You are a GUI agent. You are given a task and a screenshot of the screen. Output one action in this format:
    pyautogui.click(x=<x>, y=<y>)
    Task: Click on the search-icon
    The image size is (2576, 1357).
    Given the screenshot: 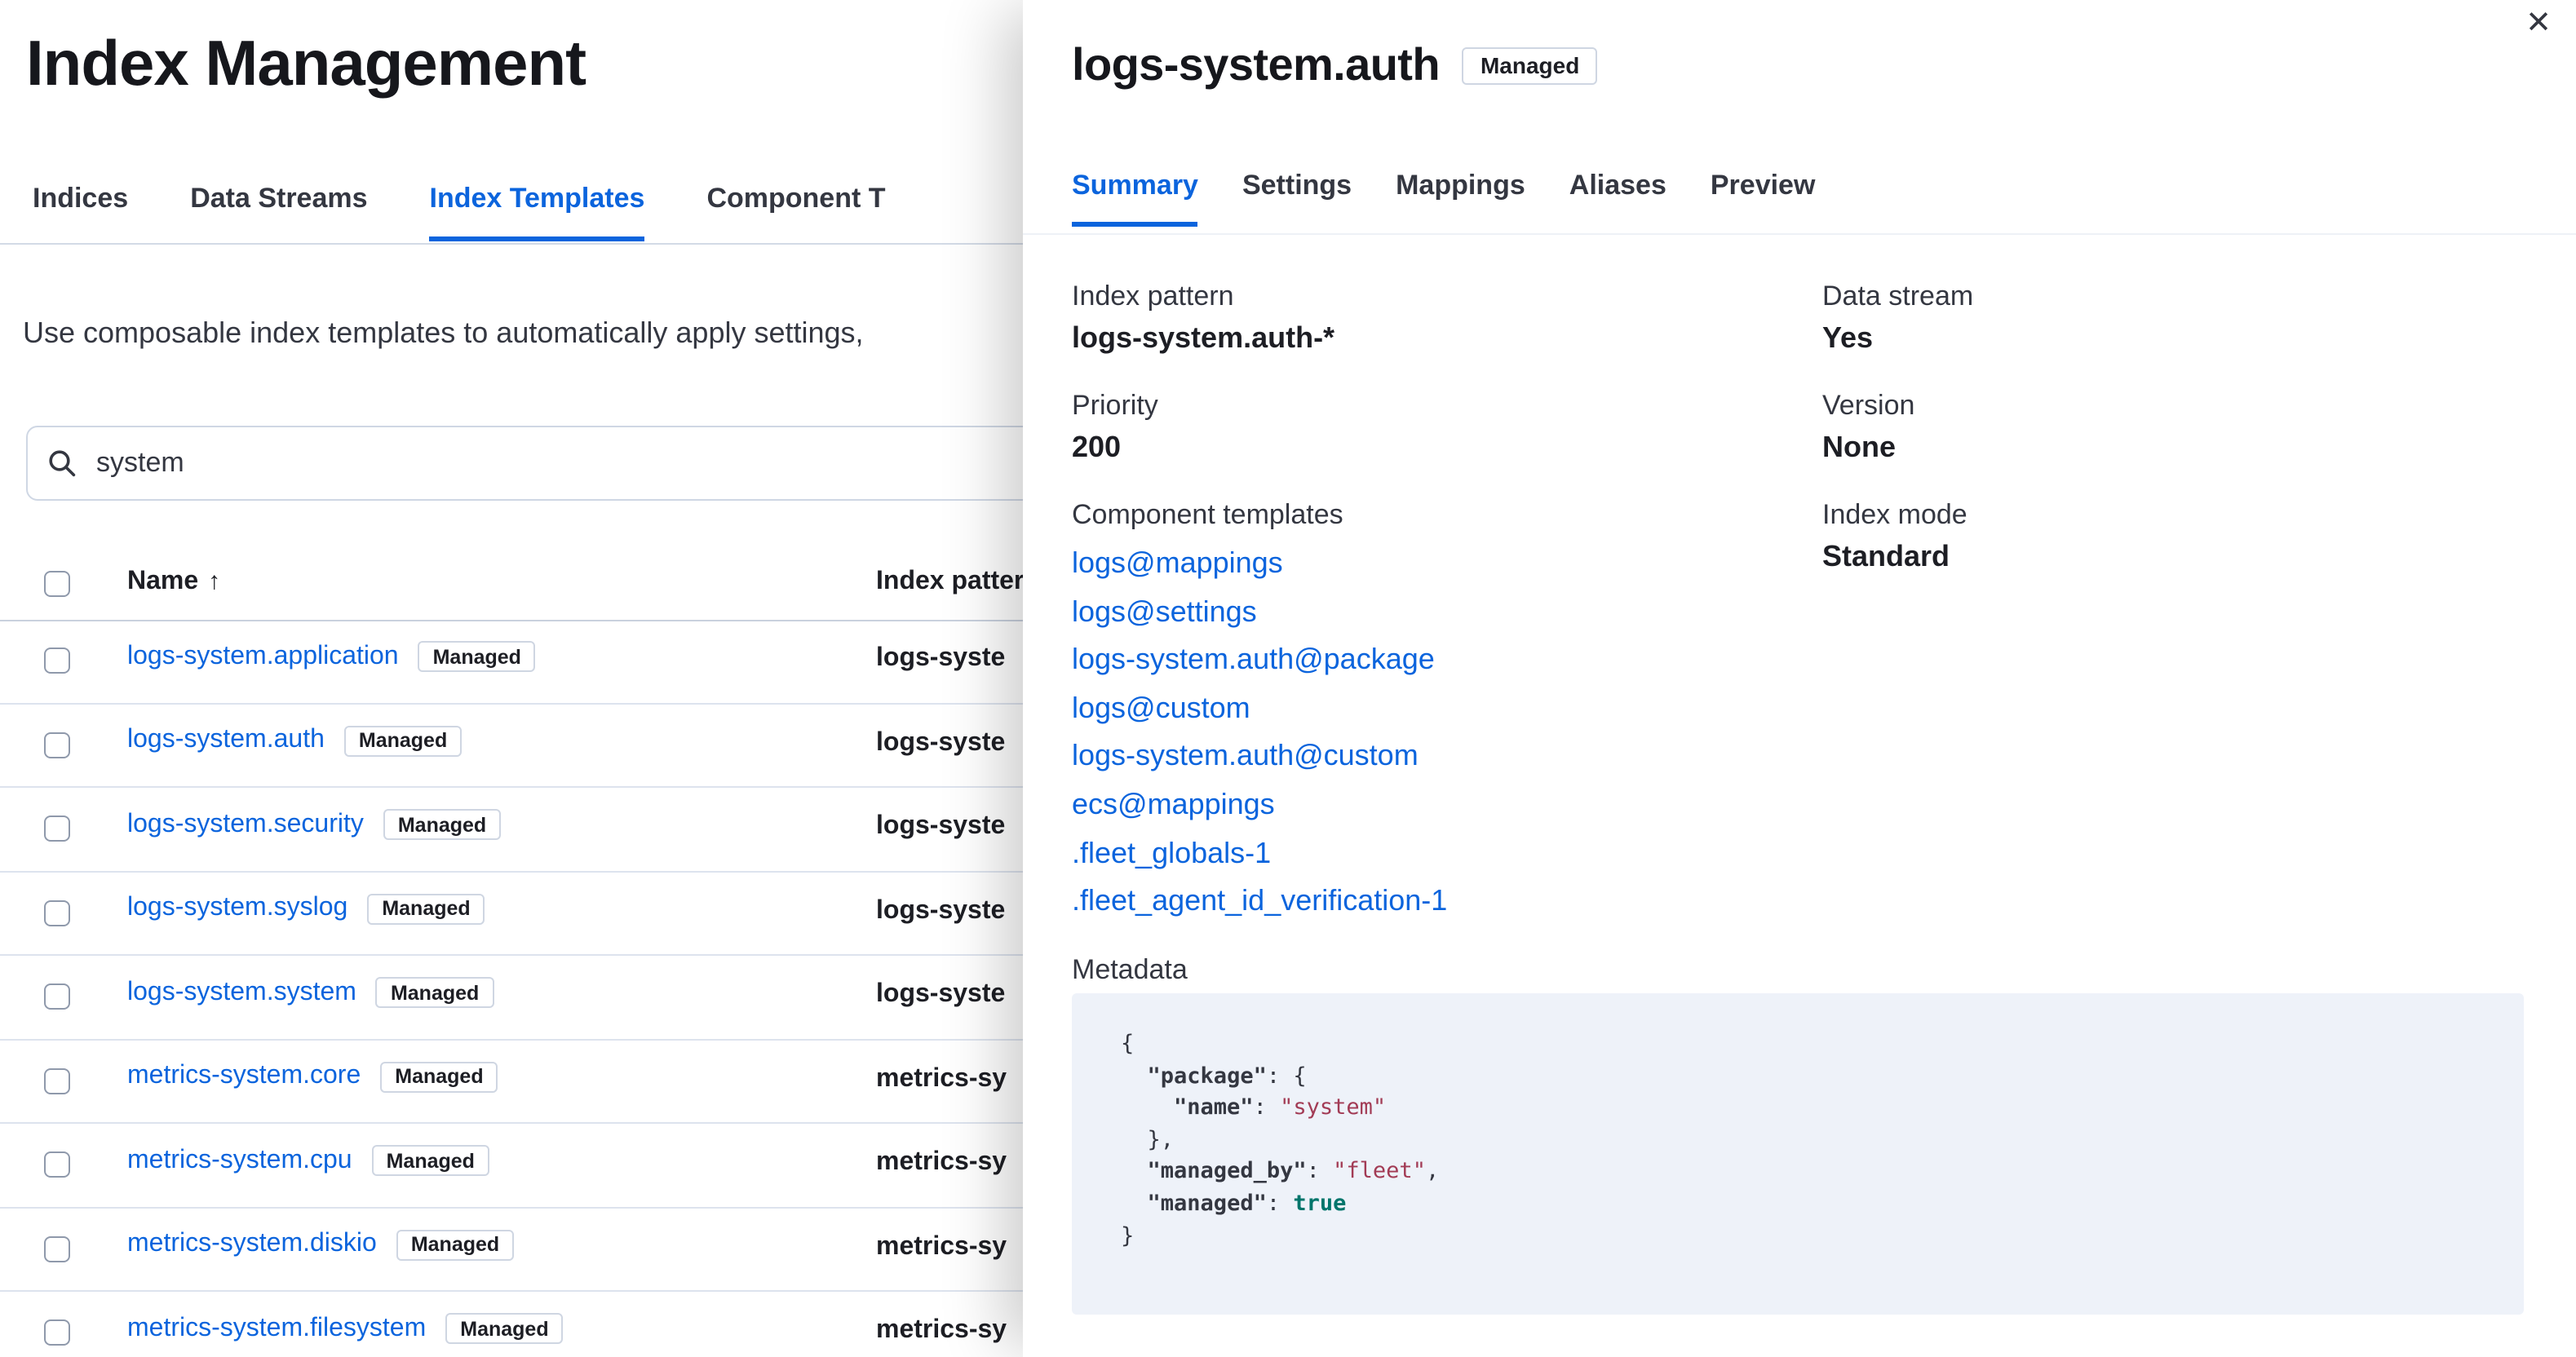 What is the action you would take?
    pyautogui.click(x=62, y=464)
    